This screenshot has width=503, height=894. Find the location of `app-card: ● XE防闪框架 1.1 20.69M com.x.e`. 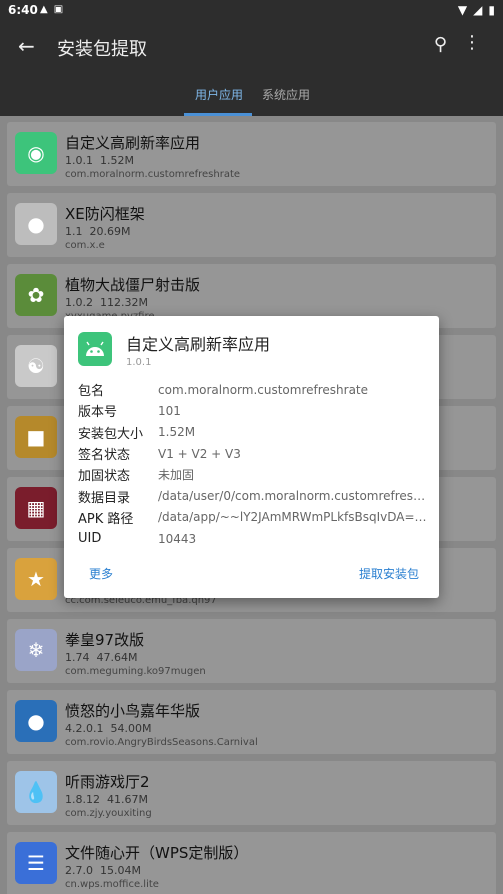

app-card: ● XE防闪框架 1.1 20.69M com.x.e is located at coordinates (251, 225).